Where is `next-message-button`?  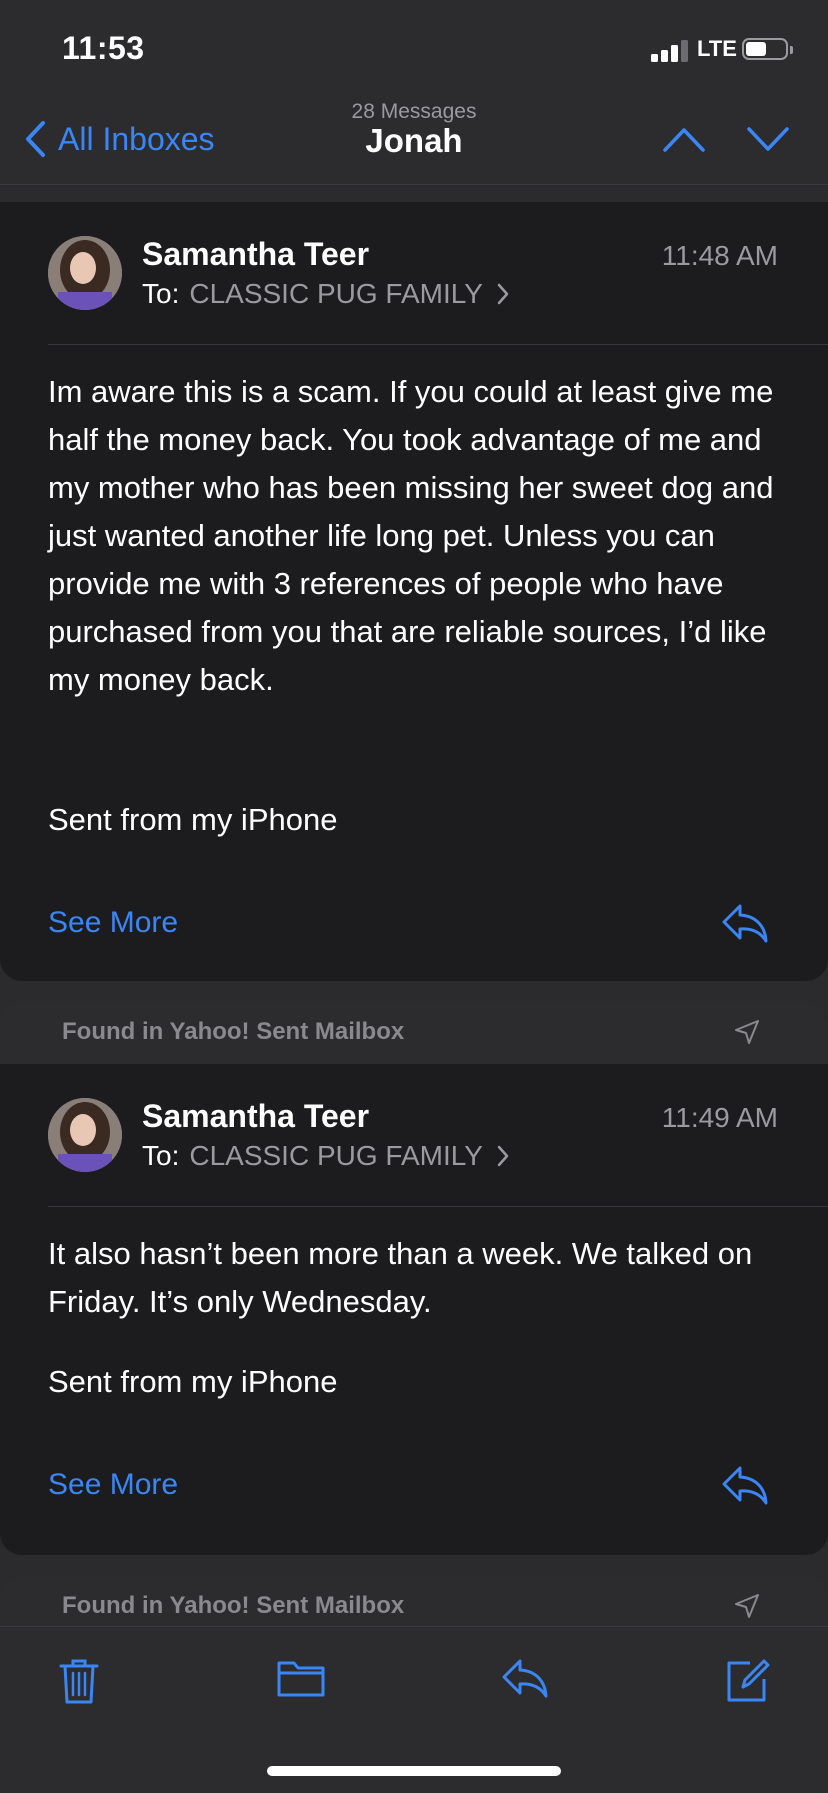
next-message-button is located at coordinates (768, 141).